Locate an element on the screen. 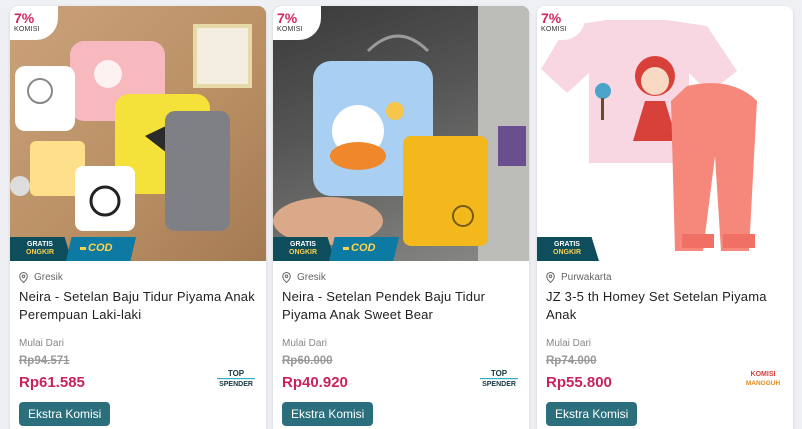  product-title: JZ 3-5 th Homey Set Setelan Piyama Anak is located at coordinates (665, 307).